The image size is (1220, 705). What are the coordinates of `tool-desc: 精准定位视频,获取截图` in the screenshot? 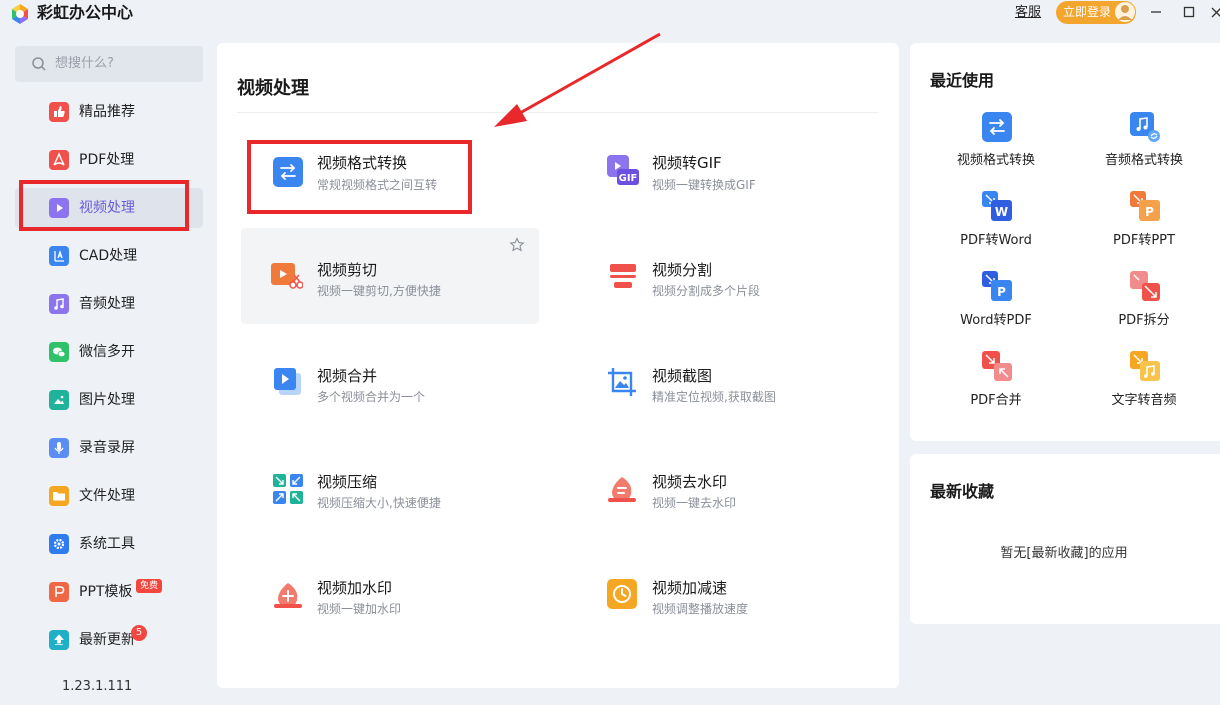 It's located at (714, 397).